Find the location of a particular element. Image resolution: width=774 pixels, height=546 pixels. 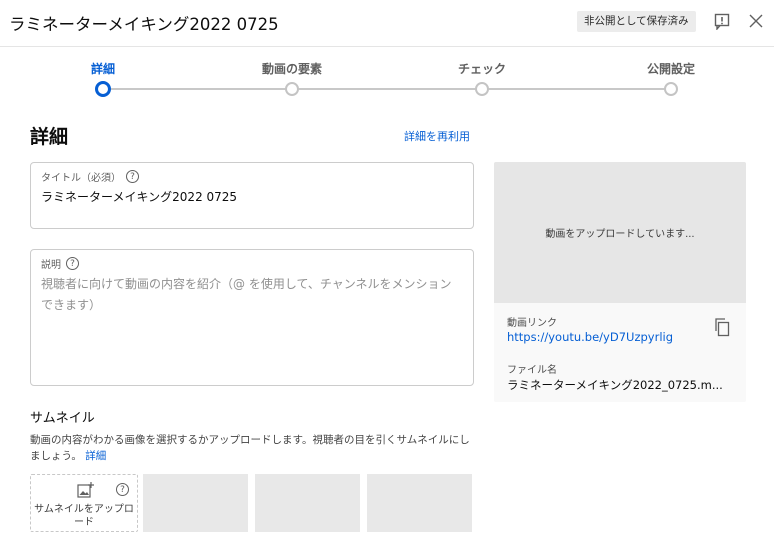

description-label-text: 説明 is located at coordinates (51, 265).